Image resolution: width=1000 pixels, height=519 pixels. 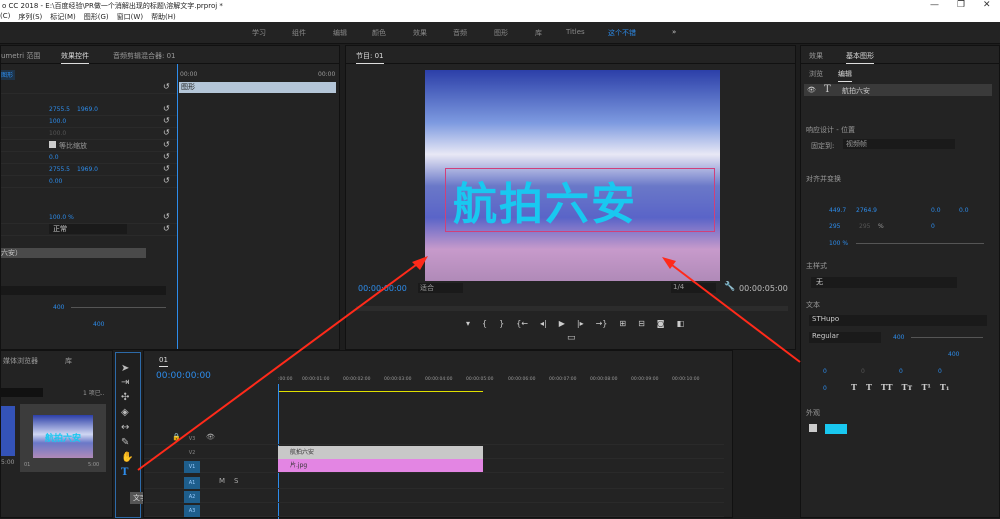 What do you see at coordinates (279, 366) in the screenshot?
I see `arrow-to-title` at bounding box center [279, 366].